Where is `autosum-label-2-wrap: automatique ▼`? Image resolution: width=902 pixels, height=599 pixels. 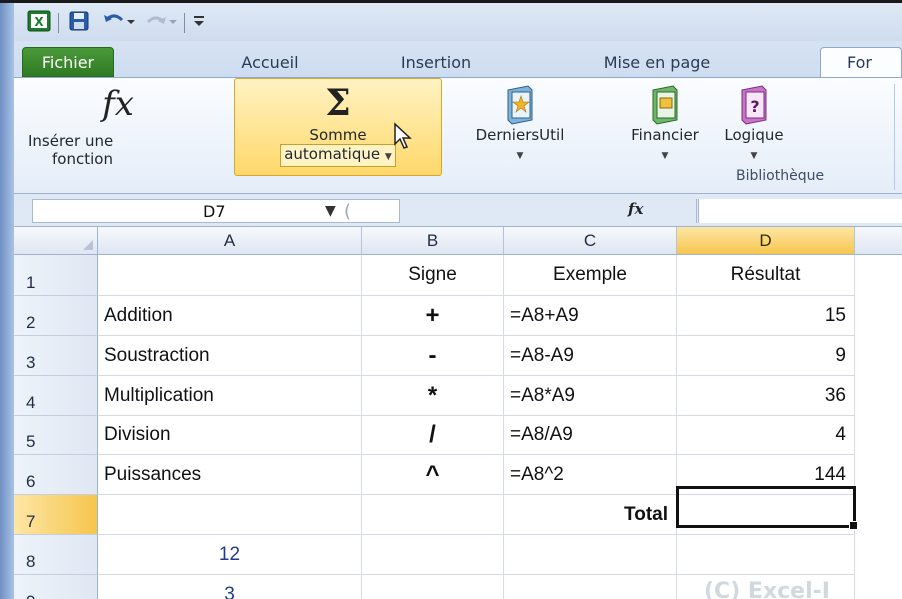
autosum-label-2-wrap: automatique ▼ is located at coordinates (338, 155).